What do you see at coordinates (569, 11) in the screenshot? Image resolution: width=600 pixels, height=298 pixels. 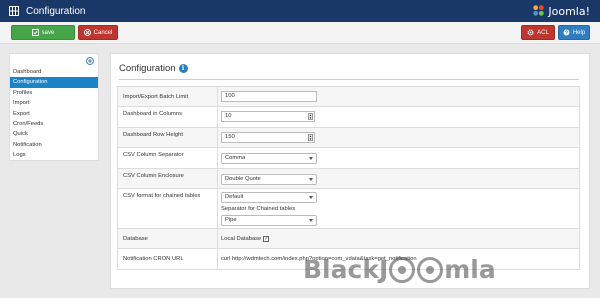 I see `joomla-brand-text: Joomla!` at bounding box center [569, 11].